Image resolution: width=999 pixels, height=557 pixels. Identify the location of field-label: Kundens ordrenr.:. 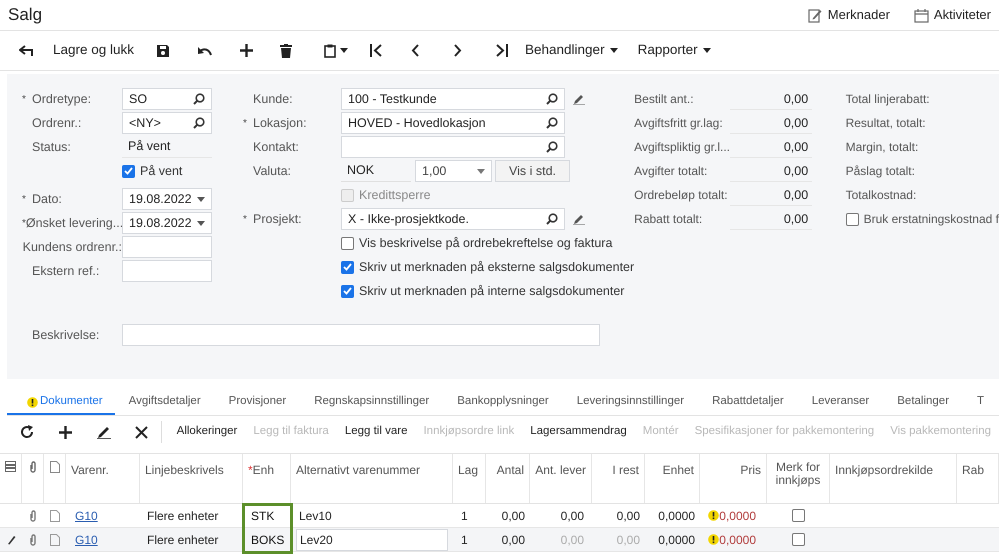
(72, 247).